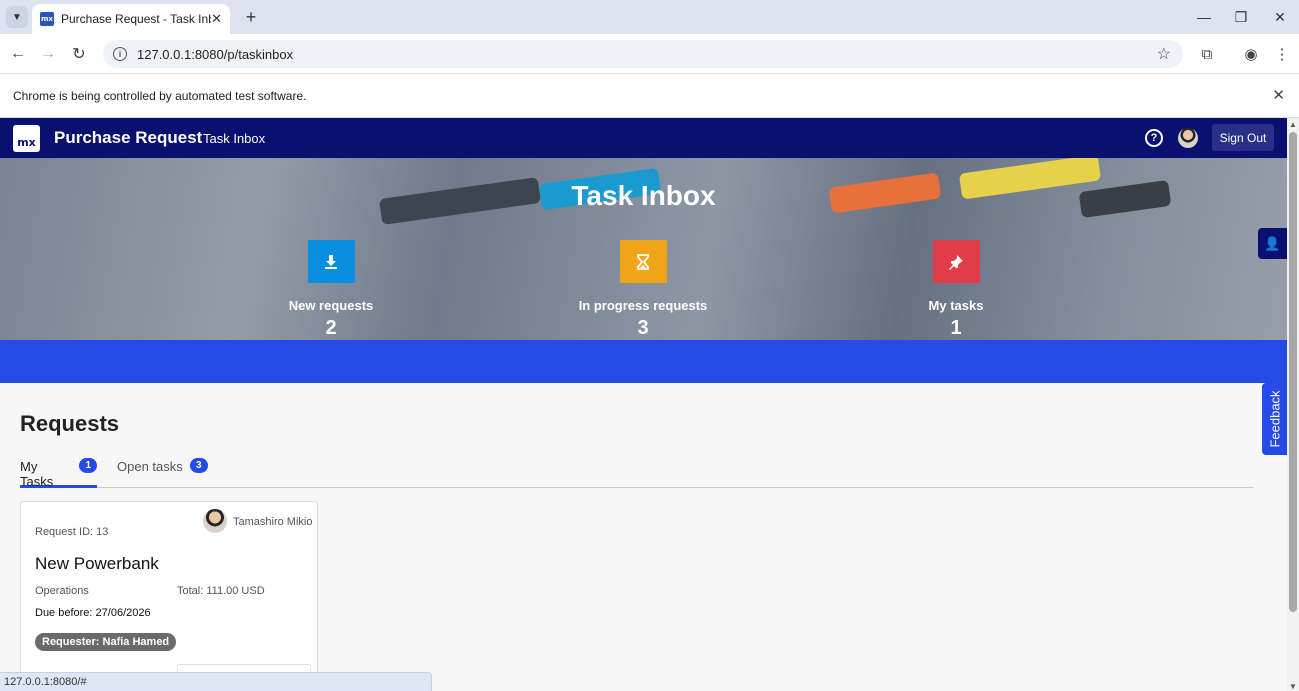 The height and width of the screenshot is (691, 1299). I want to click on hourglass-icon, so click(643, 261).